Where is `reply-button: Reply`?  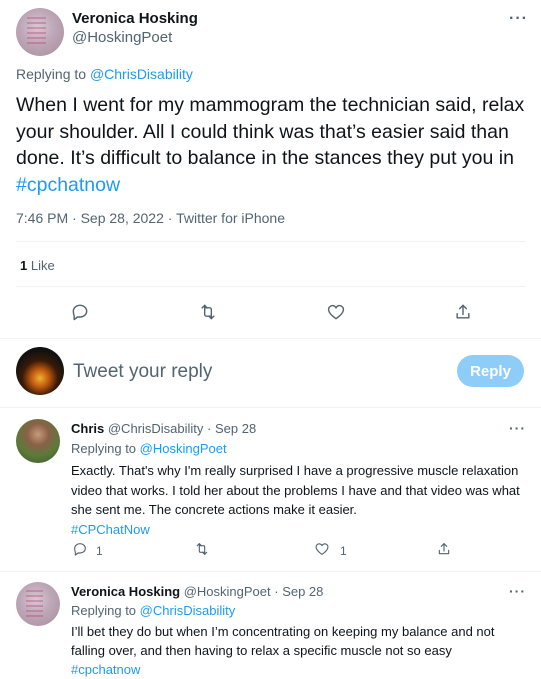
reply-button: Reply is located at coordinates (490, 371).